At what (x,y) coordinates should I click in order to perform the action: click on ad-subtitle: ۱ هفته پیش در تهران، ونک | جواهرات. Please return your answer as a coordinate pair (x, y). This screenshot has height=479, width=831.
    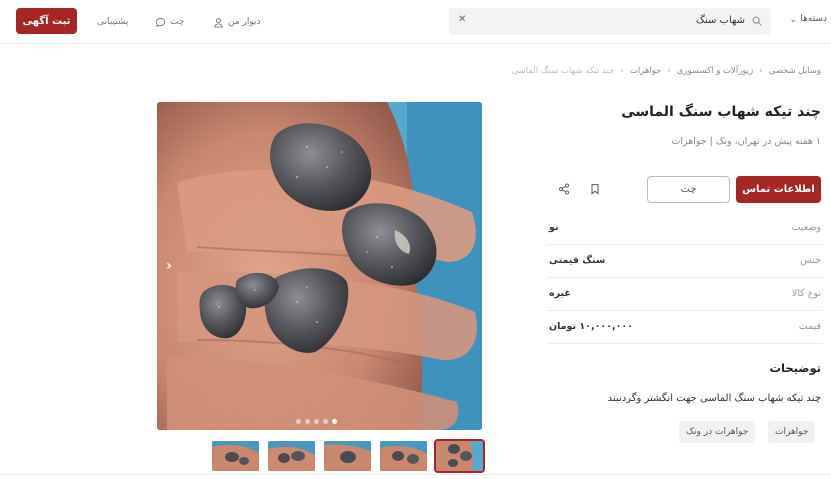
    Looking at the image, I should click on (746, 141).